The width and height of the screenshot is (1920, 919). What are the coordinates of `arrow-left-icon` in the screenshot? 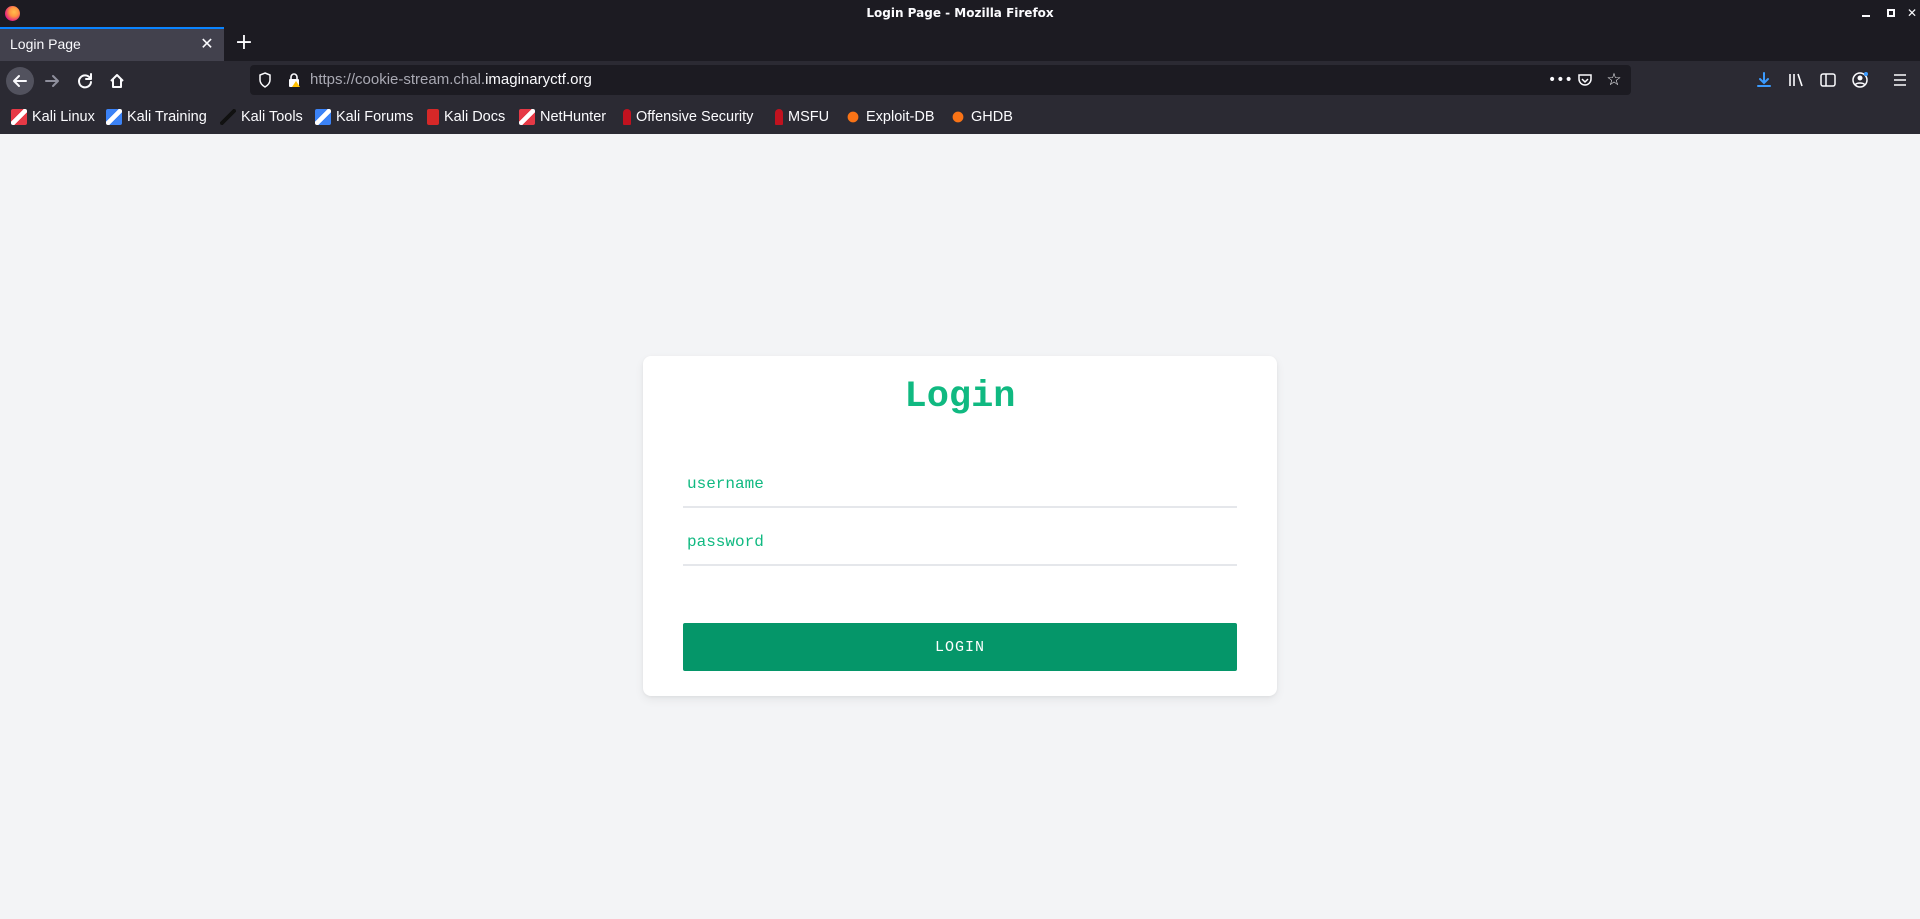 It's located at (20, 81).